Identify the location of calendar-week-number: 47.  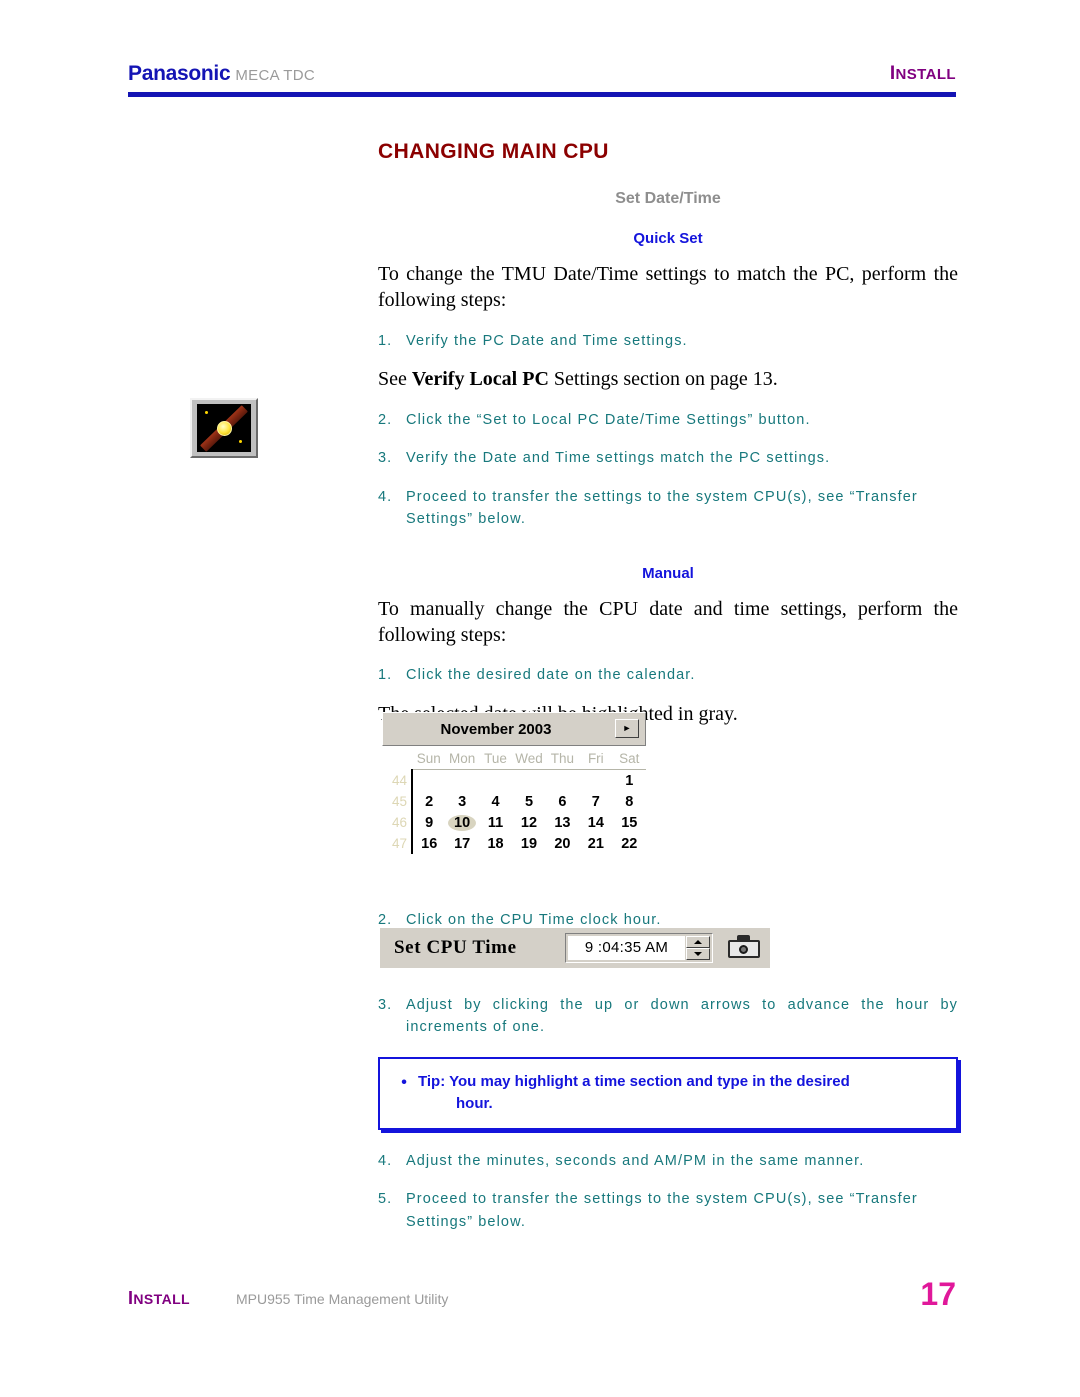
(397, 843).